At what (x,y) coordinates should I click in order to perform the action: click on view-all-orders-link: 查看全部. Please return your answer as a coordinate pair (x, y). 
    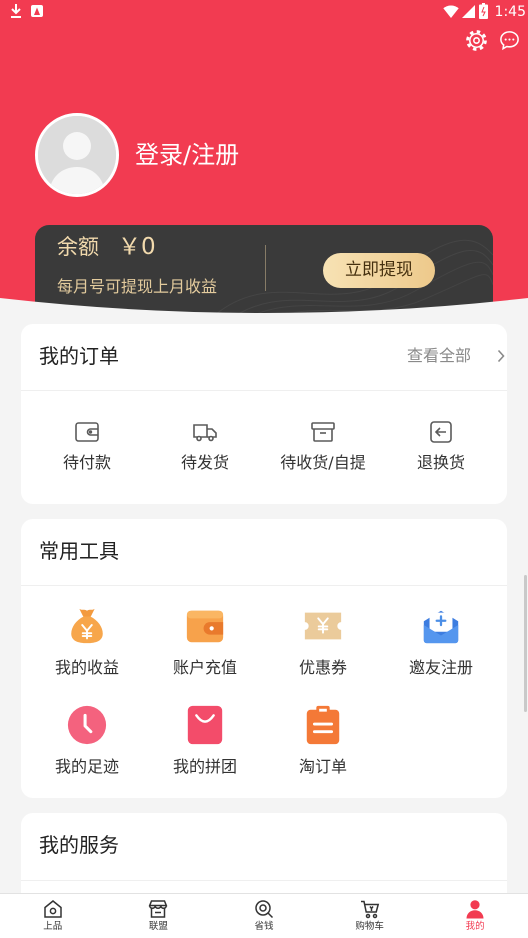
    Looking at the image, I should click on (455, 356).